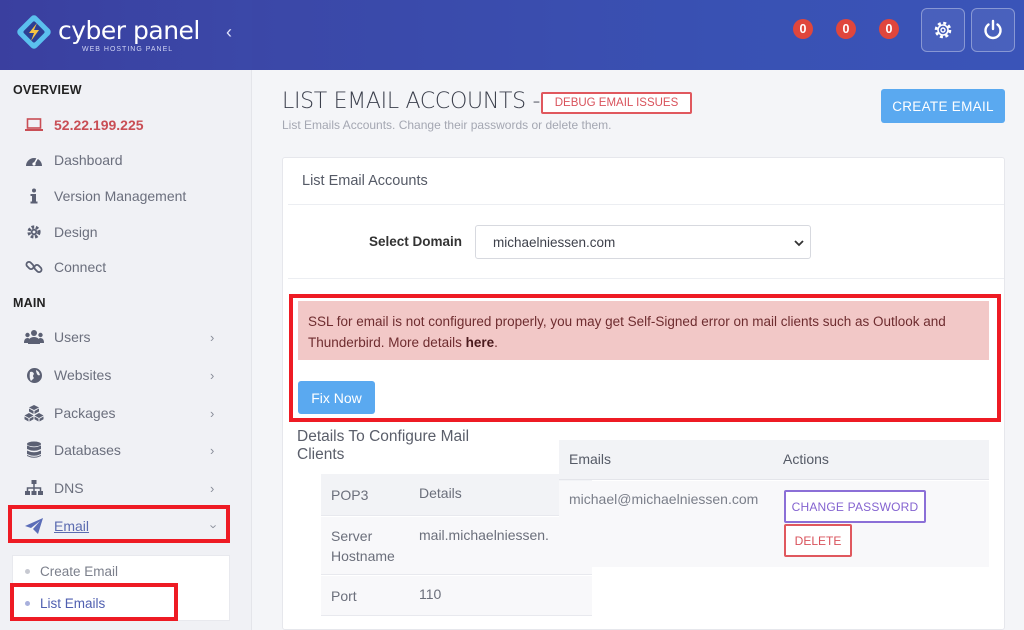  Describe the element at coordinates (118, 267) in the screenshot. I see `sidebar-item-connect: Connect` at that location.